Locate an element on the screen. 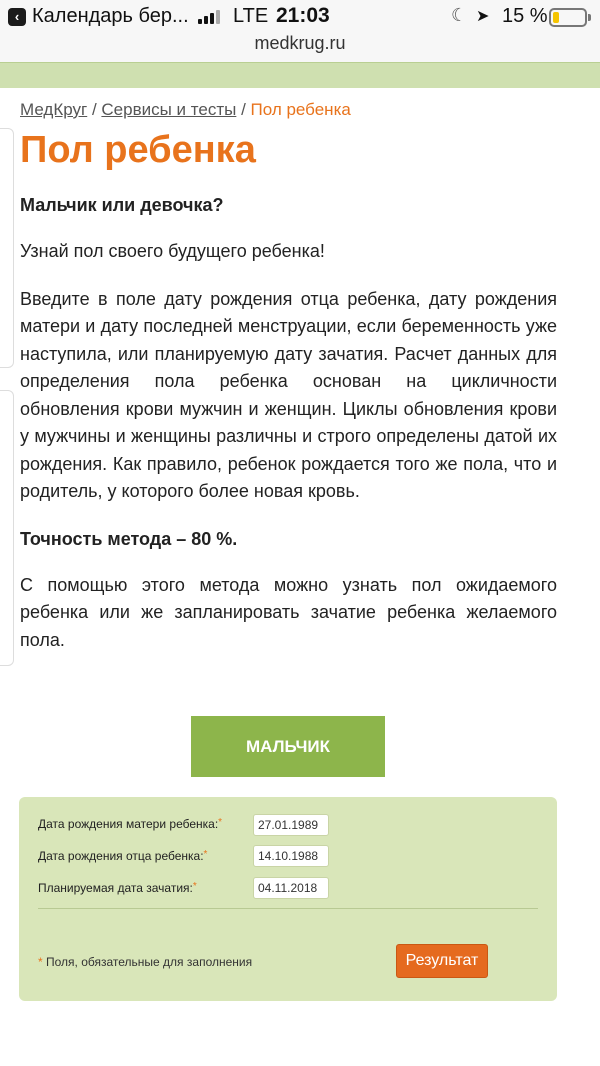  breadcrumb-current: Пол ребенка is located at coordinates (300, 109).